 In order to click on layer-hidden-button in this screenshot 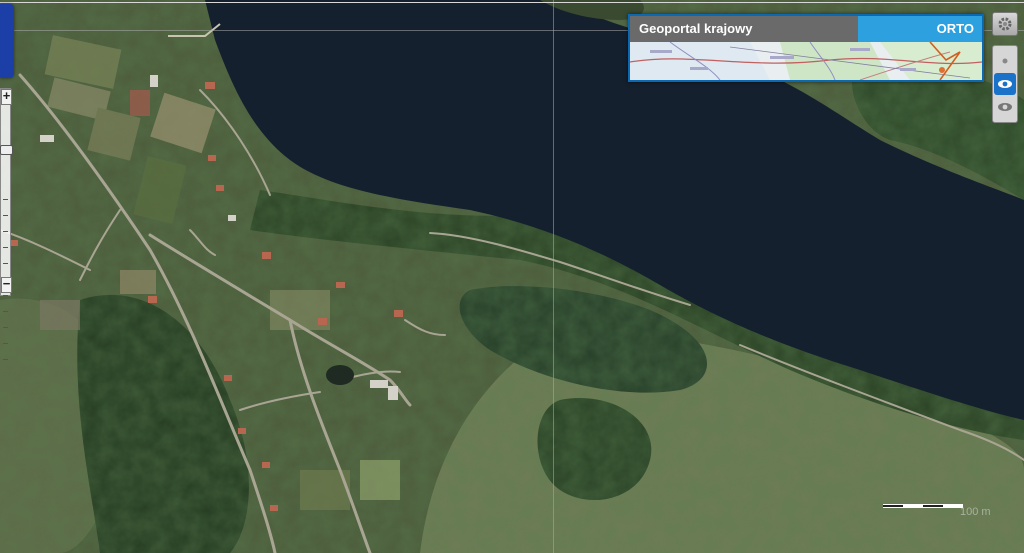, I will do `click(1005, 107)`.